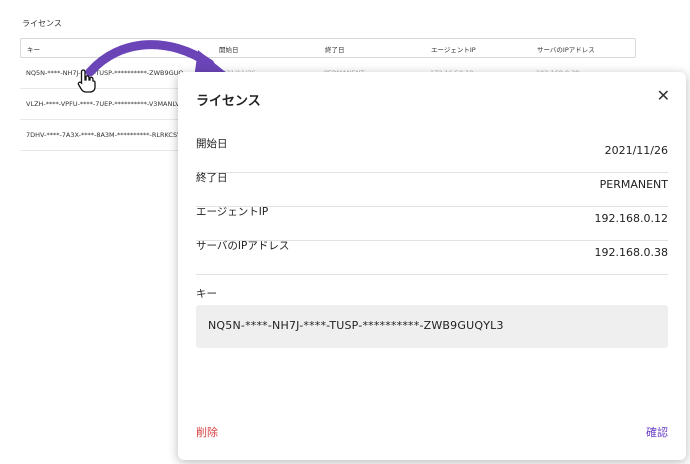  What do you see at coordinates (228, 101) in the screenshot?
I see `modal-title: ライセンス` at bounding box center [228, 101].